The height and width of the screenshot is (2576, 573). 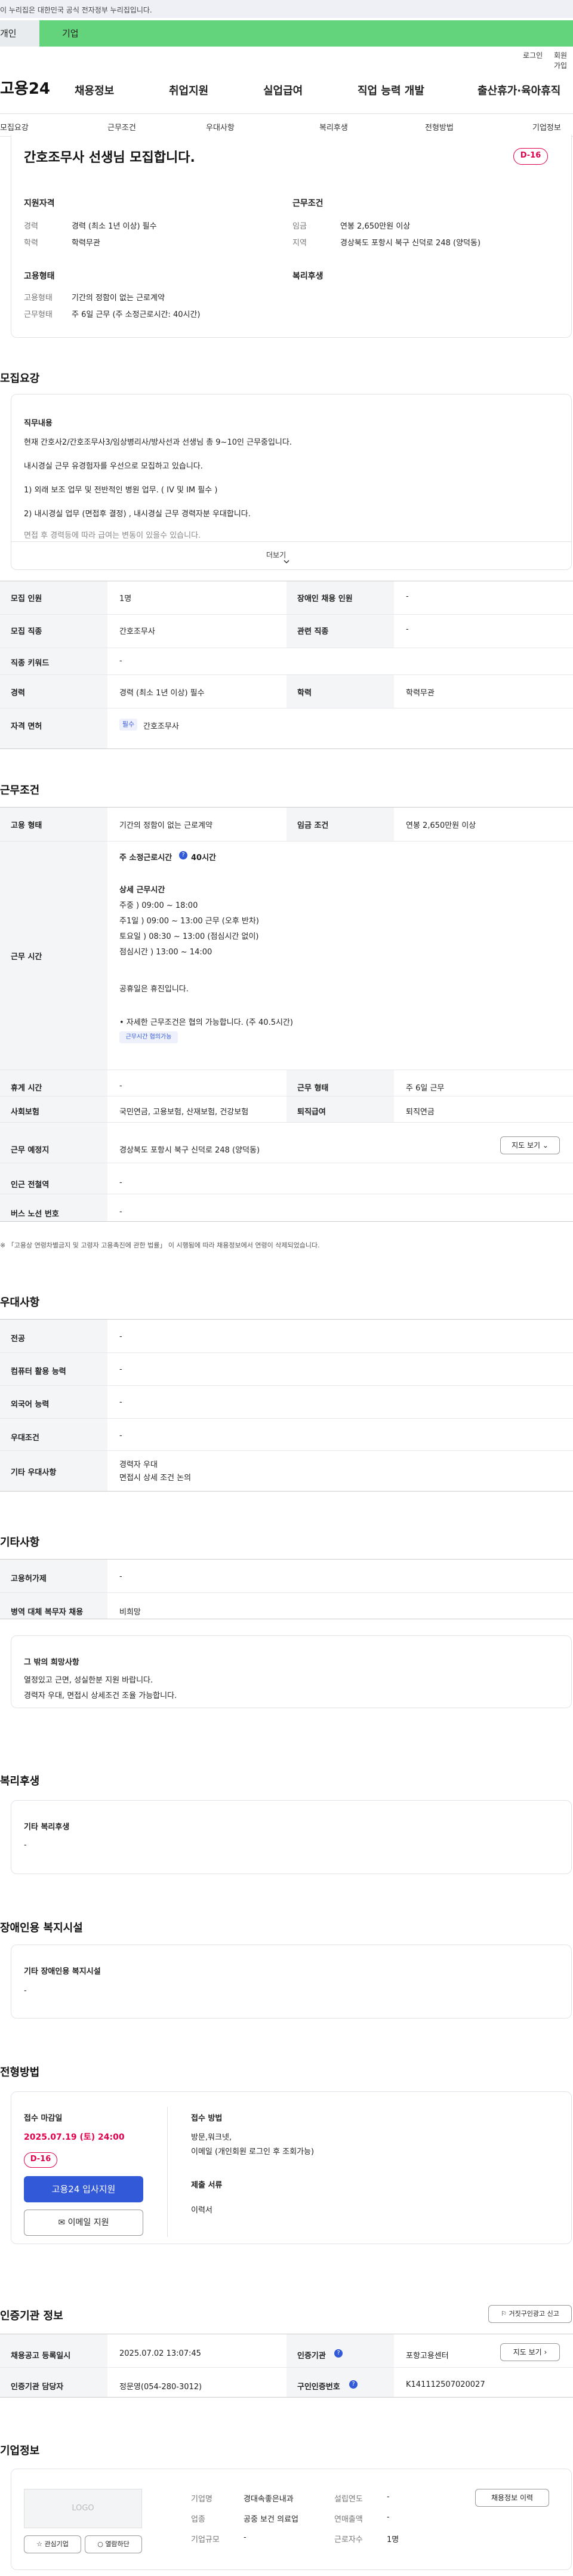 I want to click on tab-personal: 개인, so click(x=20, y=33).